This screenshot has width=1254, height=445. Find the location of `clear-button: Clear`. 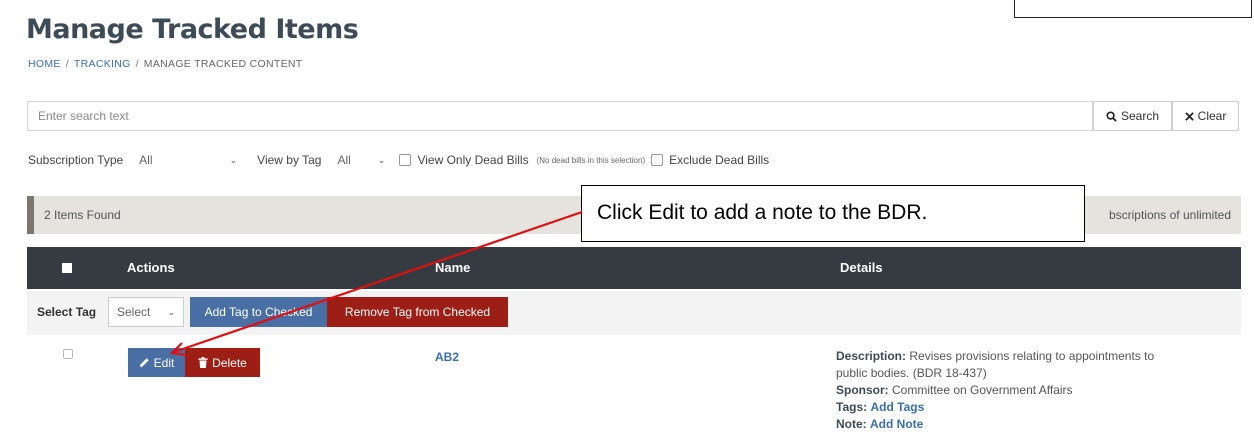

clear-button: Clear is located at coordinates (1205, 116).